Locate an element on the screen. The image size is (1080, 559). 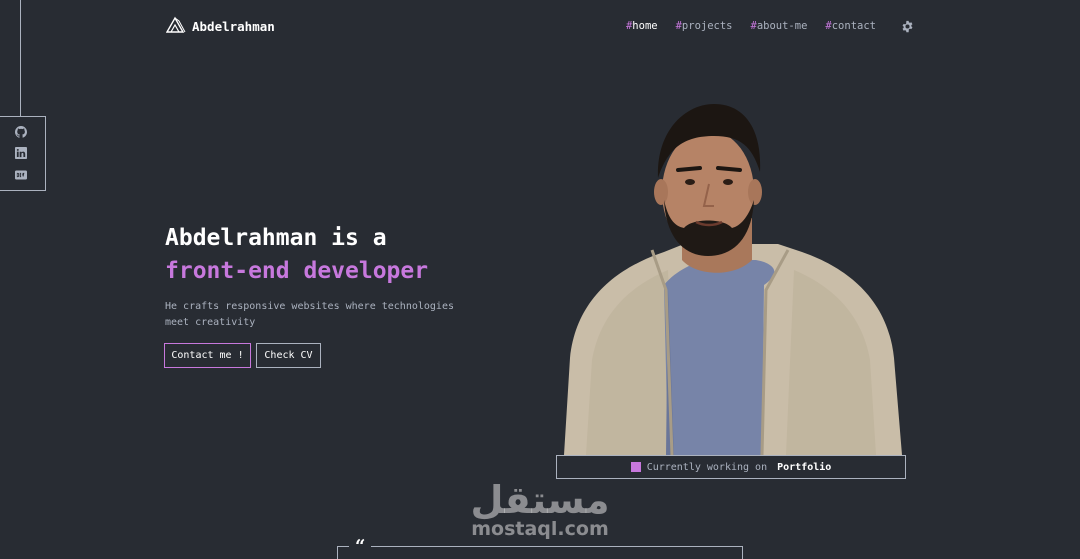
quote-box is located at coordinates (540, 552).